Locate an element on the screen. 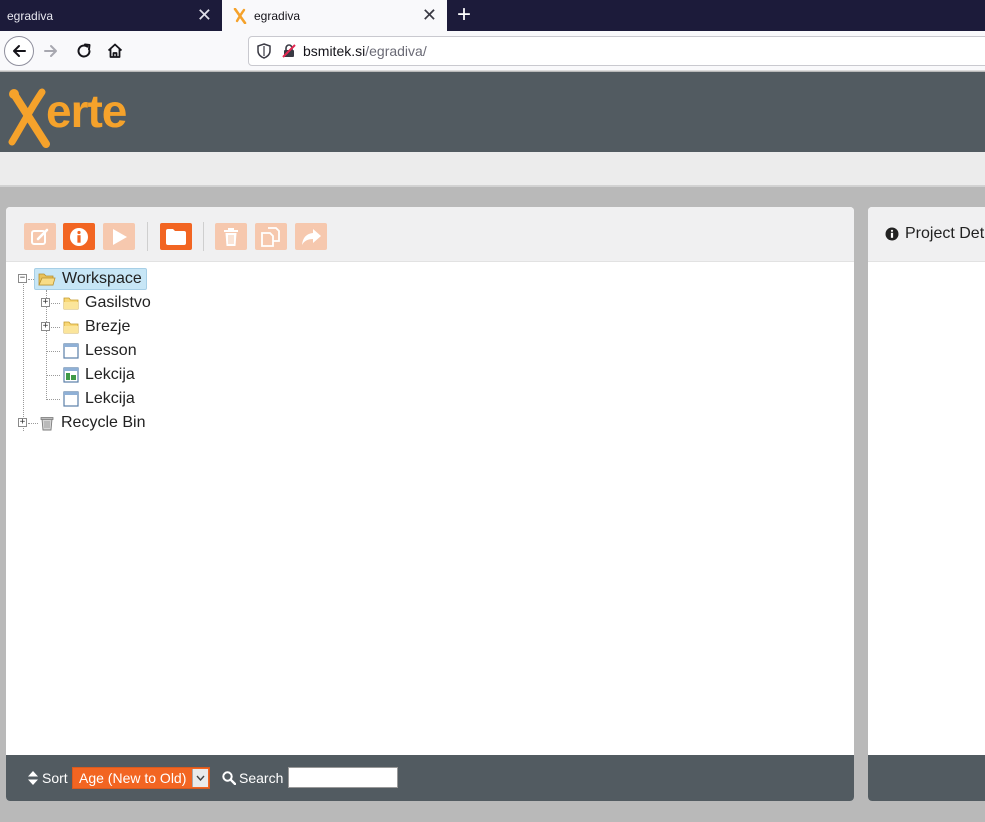 The width and height of the screenshot is (985, 822). chevron-down-icon is located at coordinates (200, 778).